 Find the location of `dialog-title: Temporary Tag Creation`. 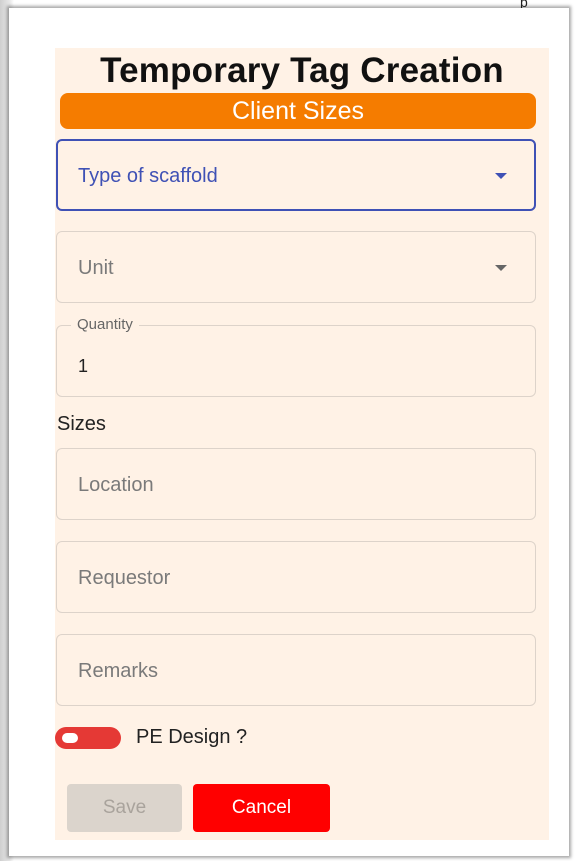

dialog-title: Temporary Tag Creation is located at coordinates (302, 70).